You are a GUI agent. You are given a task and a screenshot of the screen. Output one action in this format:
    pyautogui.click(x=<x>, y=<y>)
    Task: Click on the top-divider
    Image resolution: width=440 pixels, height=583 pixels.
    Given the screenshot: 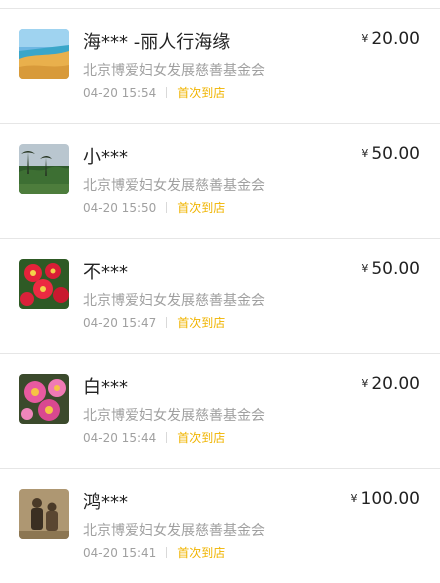 What is the action you would take?
    pyautogui.click(x=220, y=4)
    